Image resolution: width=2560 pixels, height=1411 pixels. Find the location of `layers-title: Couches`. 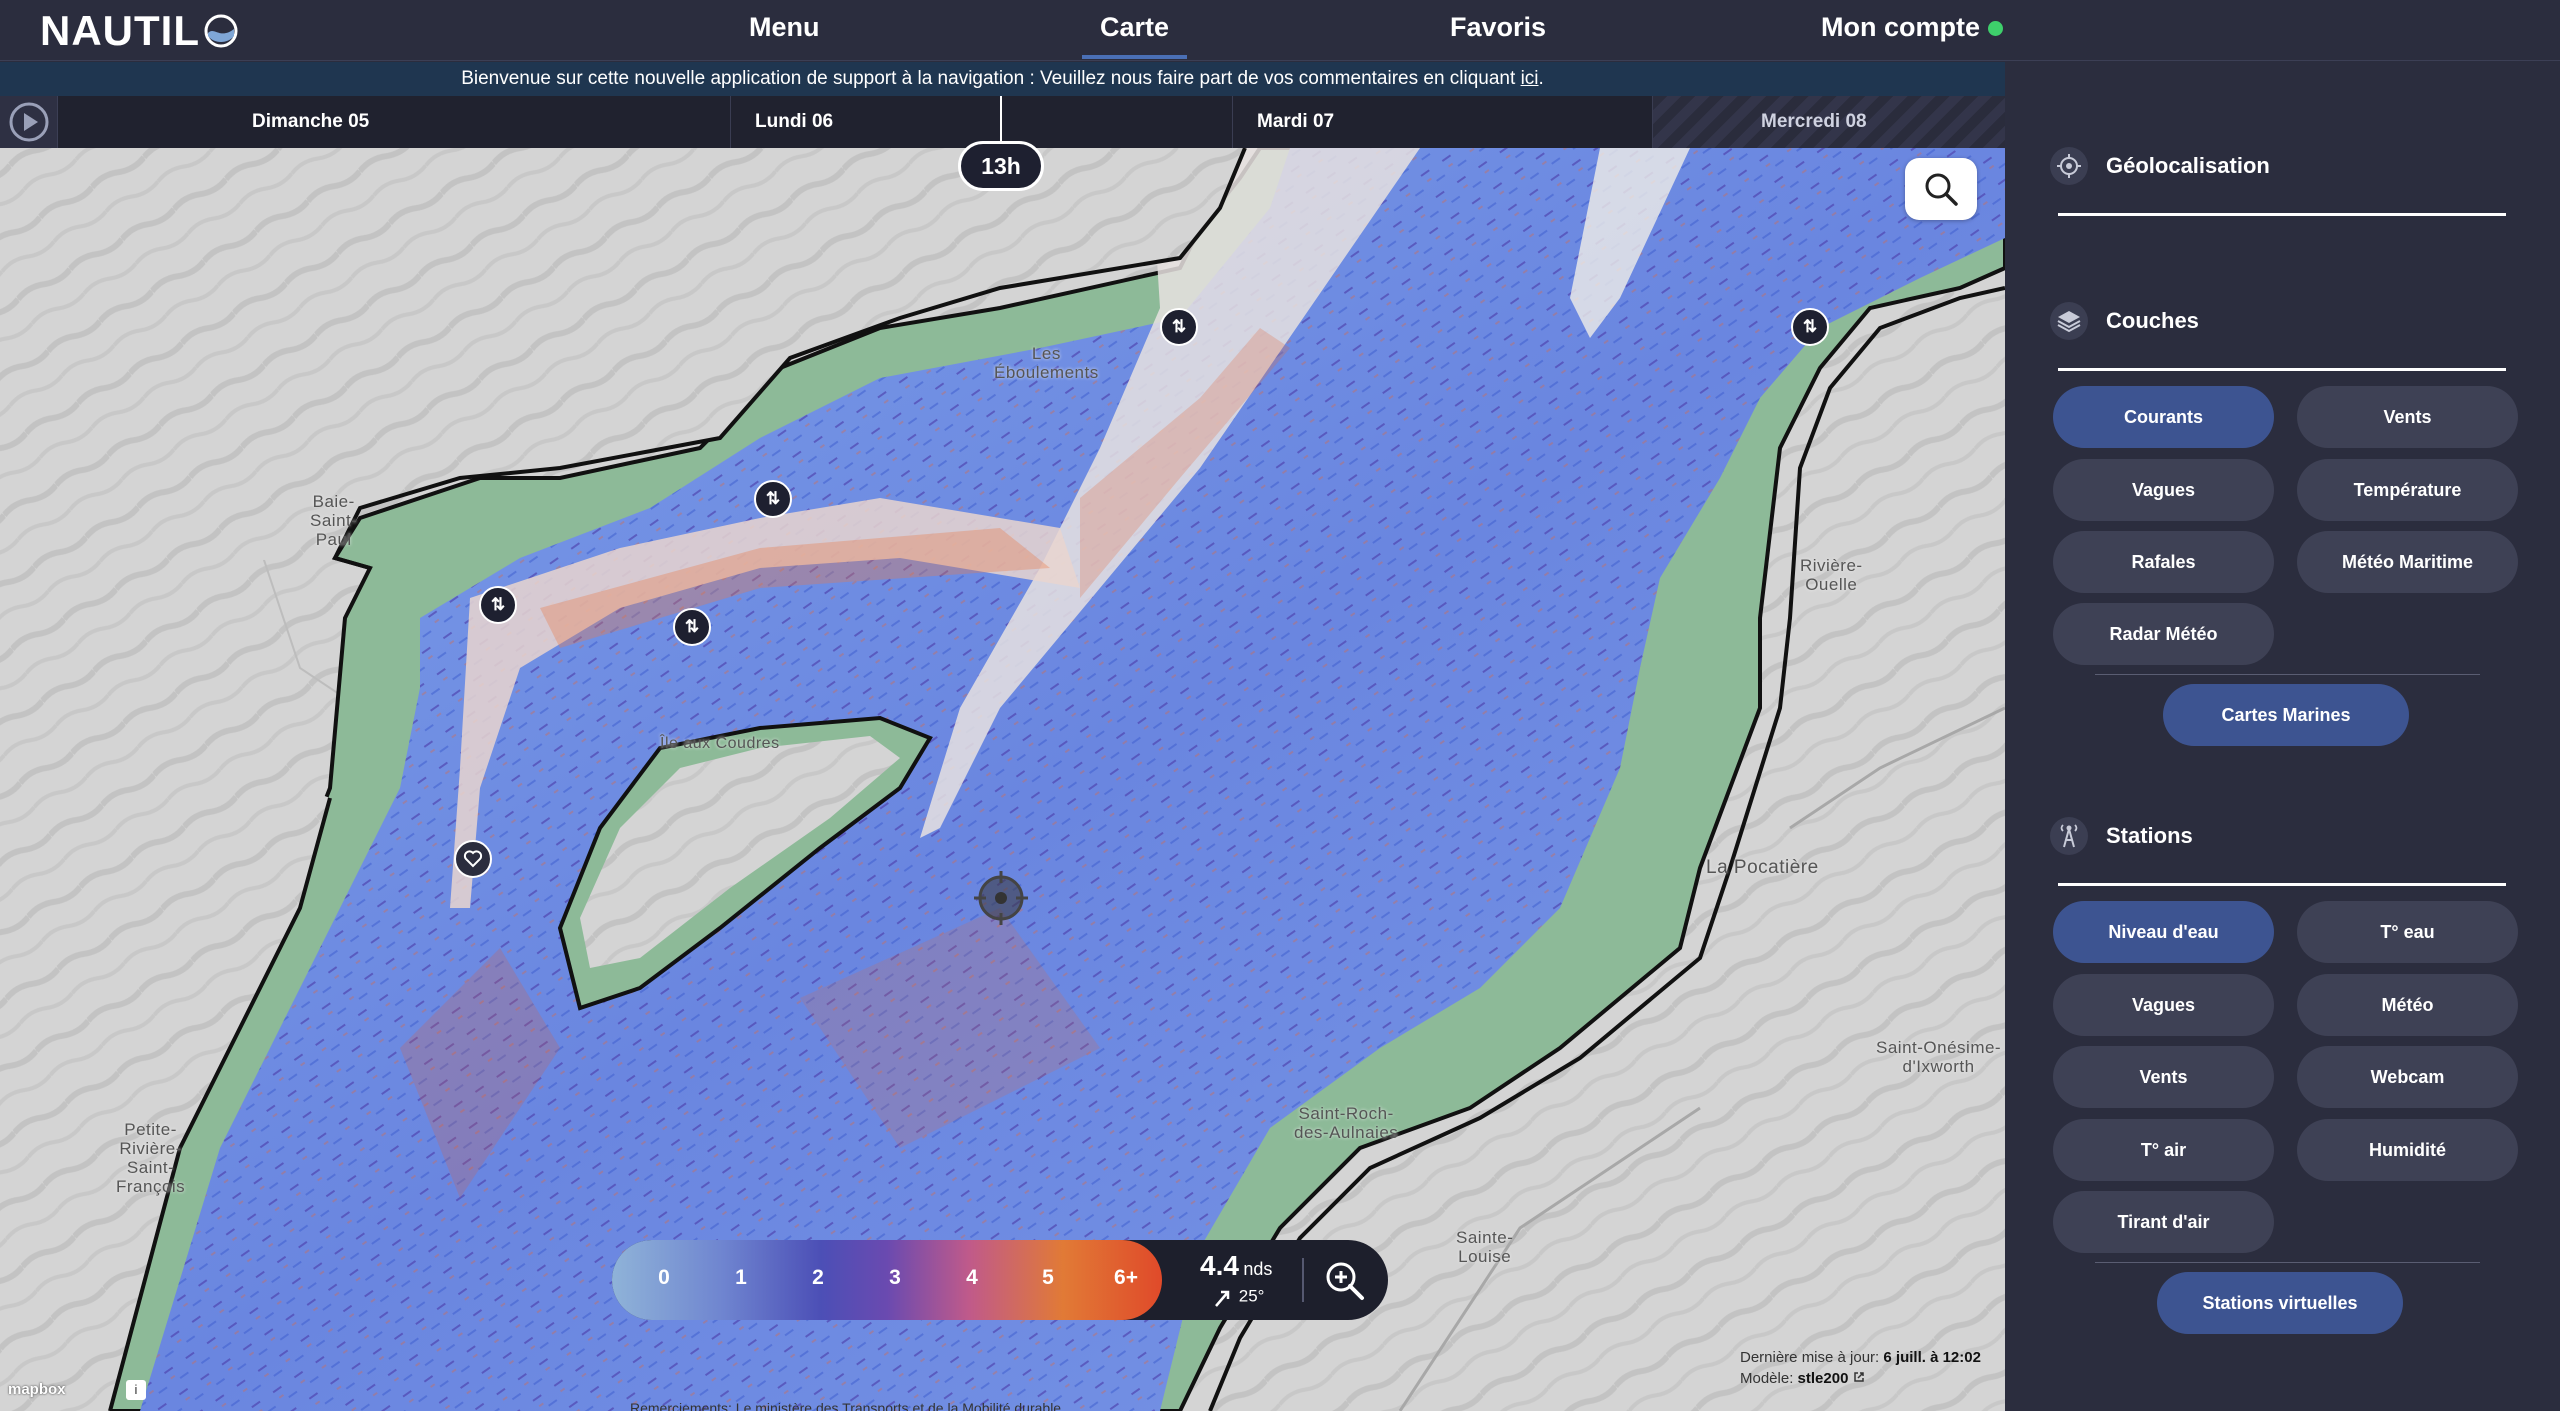

layers-title: Couches is located at coordinates (2152, 320).